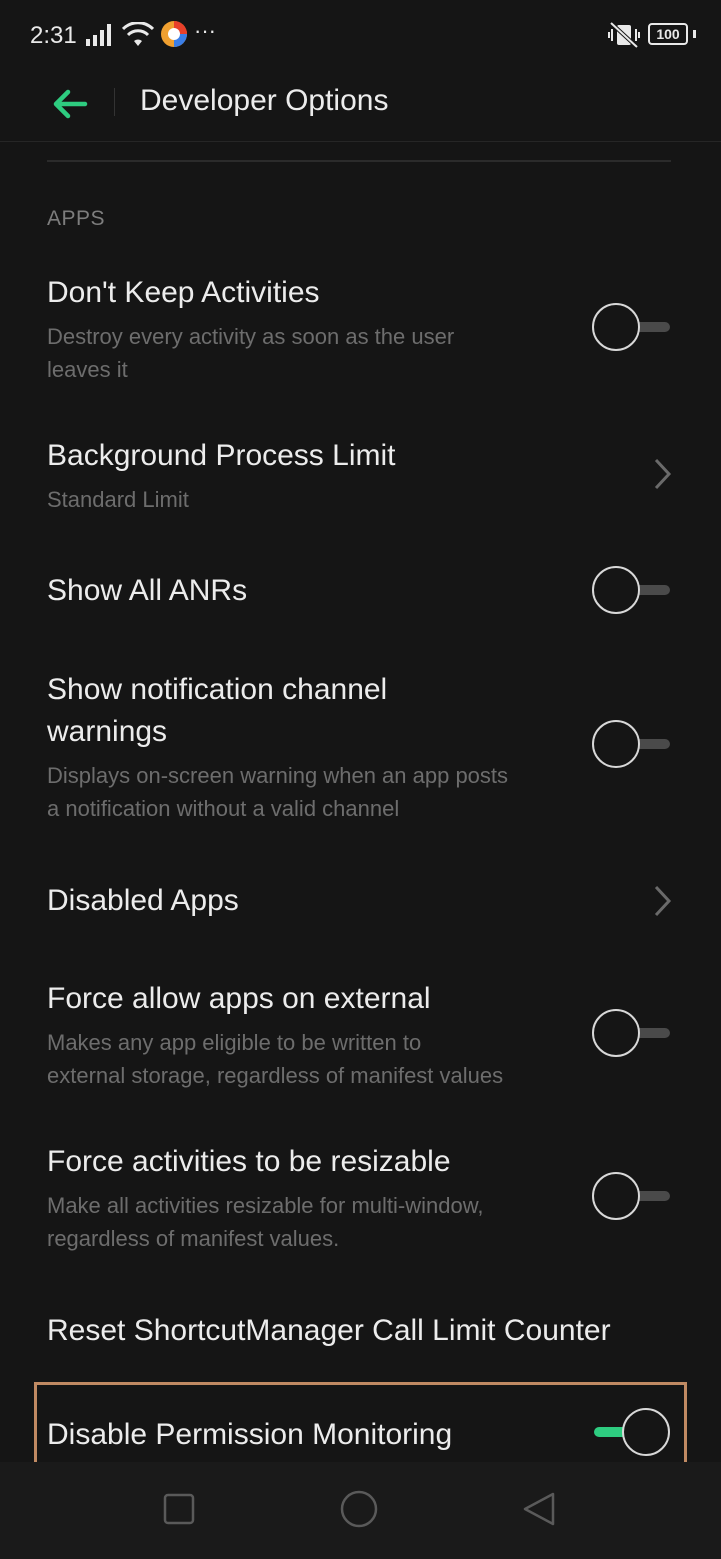 The height and width of the screenshot is (1559, 721). I want to click on notification-channel-warnings-toggle, so click(633, 745).